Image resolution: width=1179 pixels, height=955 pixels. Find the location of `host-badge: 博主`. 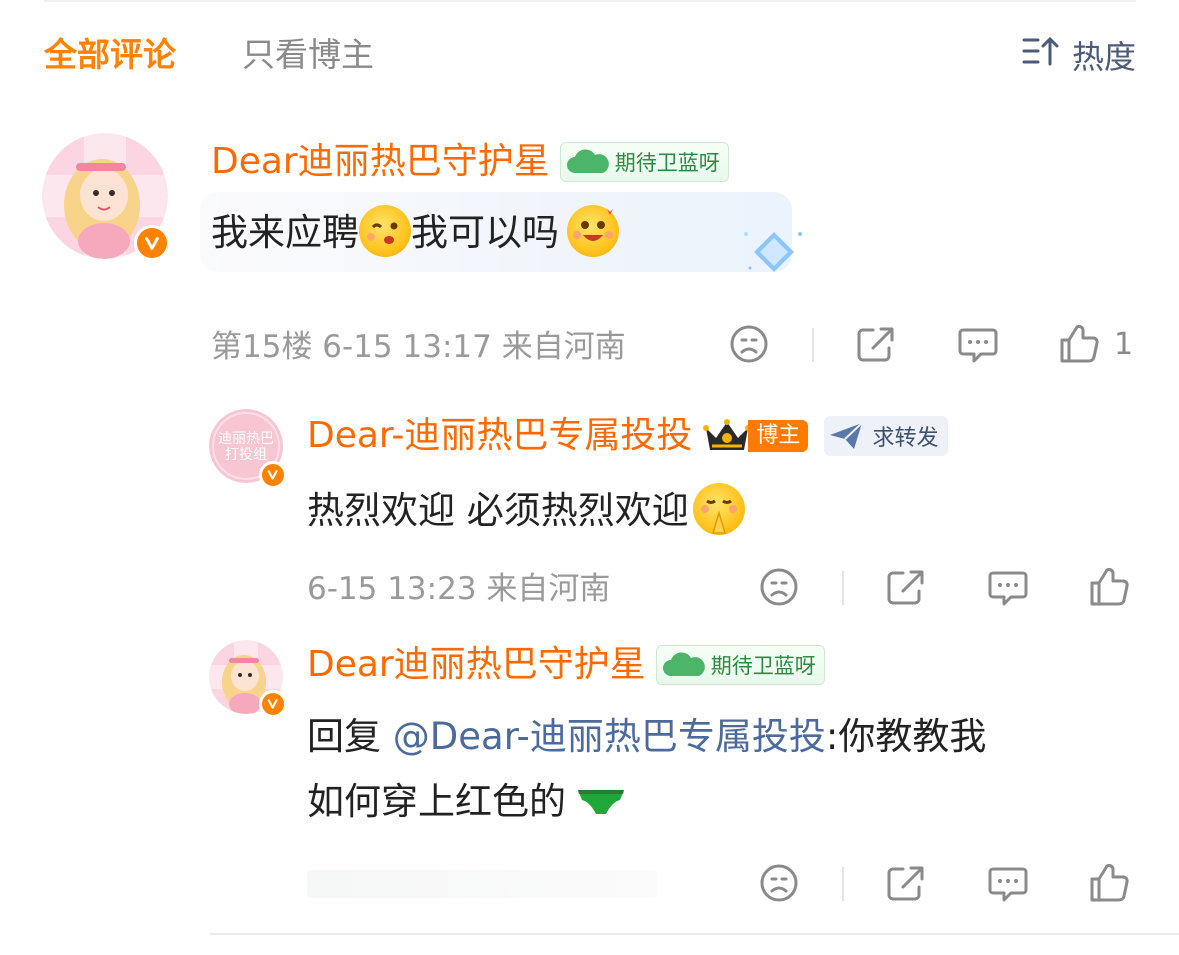

host-badge: 博主 is located at coordinates (755, 436).